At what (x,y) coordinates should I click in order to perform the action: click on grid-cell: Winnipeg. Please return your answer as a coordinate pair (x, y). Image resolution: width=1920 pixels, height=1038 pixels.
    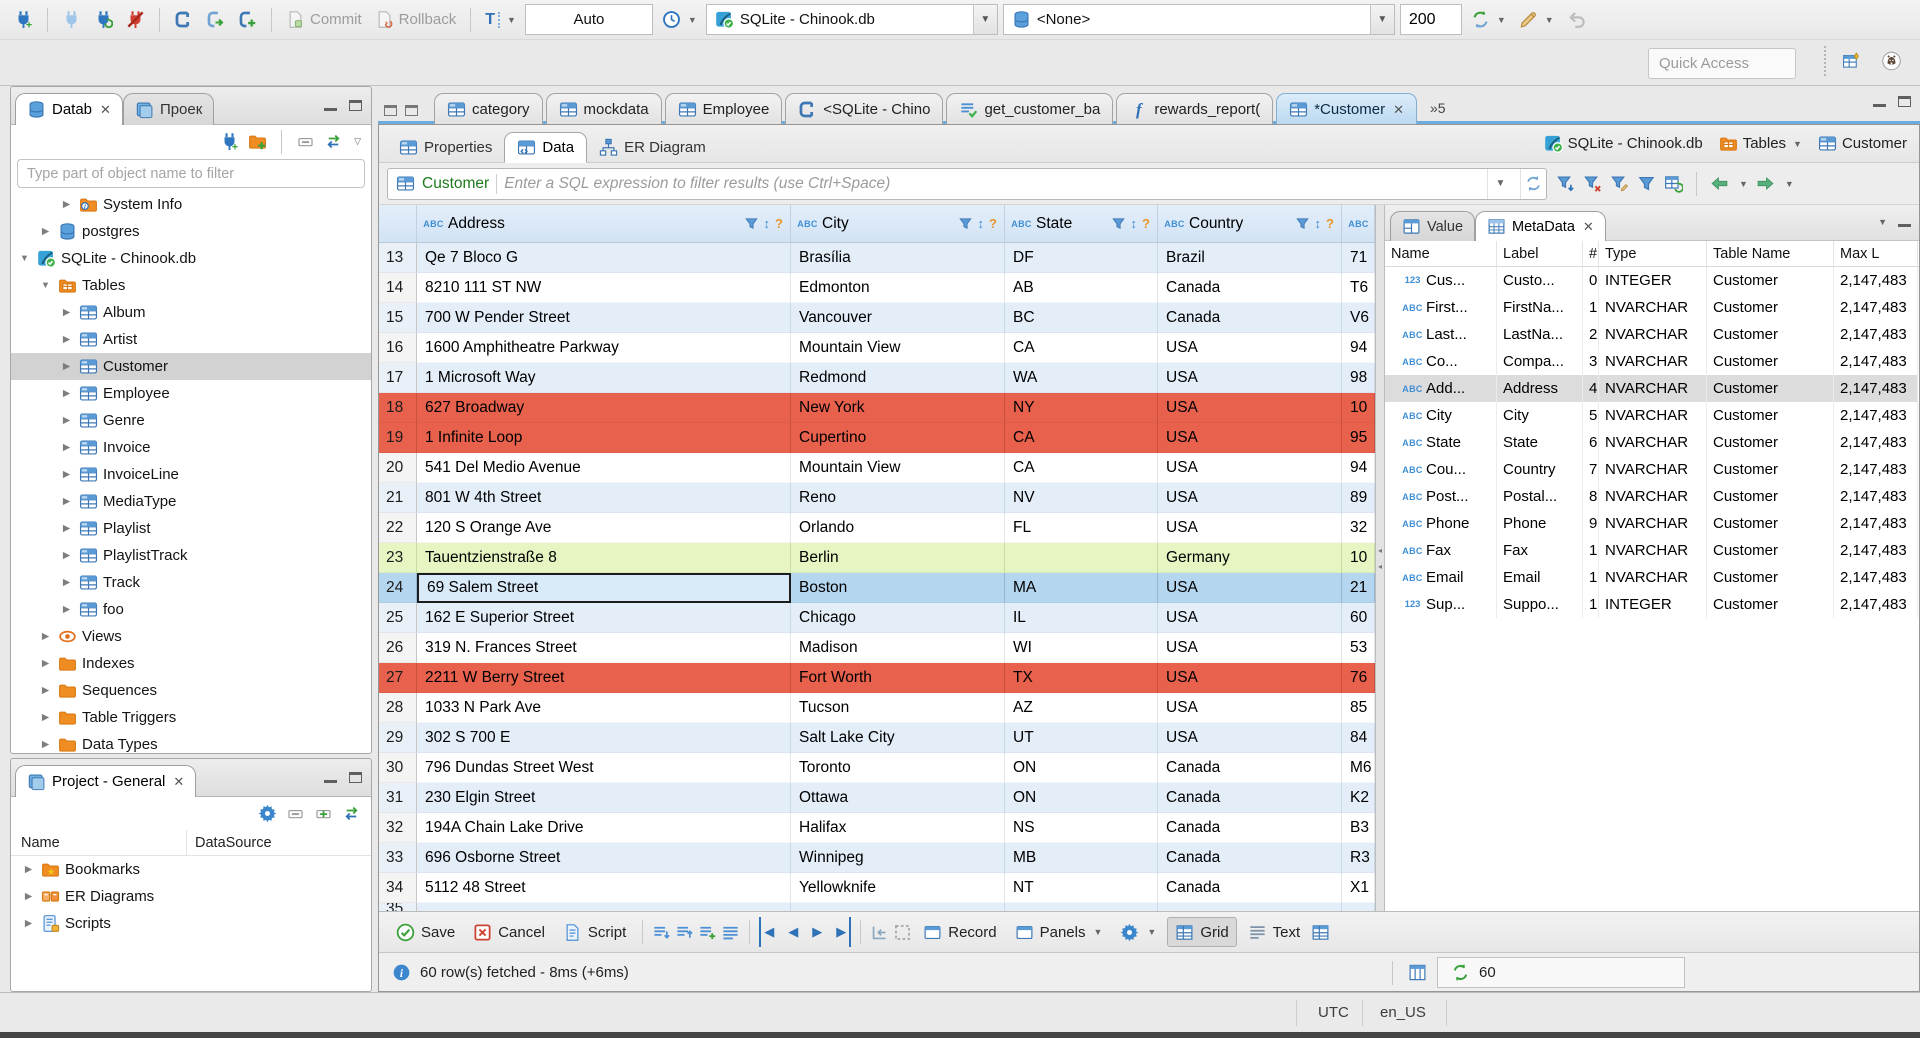
    Looking at the image, I should click on (898, 858).